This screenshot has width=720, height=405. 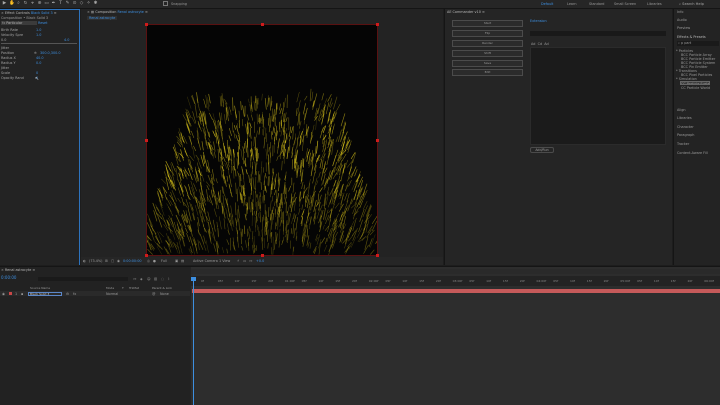 What do you see at coordinates (681, 110) in the screenshot?
I see `panel-align: Align` at bounding box center [681, 110].